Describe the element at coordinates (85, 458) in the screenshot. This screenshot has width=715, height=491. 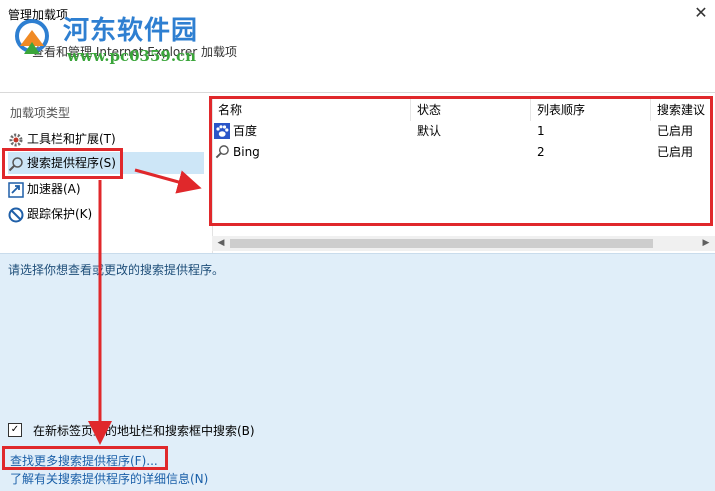
I see `annotation-box-find-more` at that location.